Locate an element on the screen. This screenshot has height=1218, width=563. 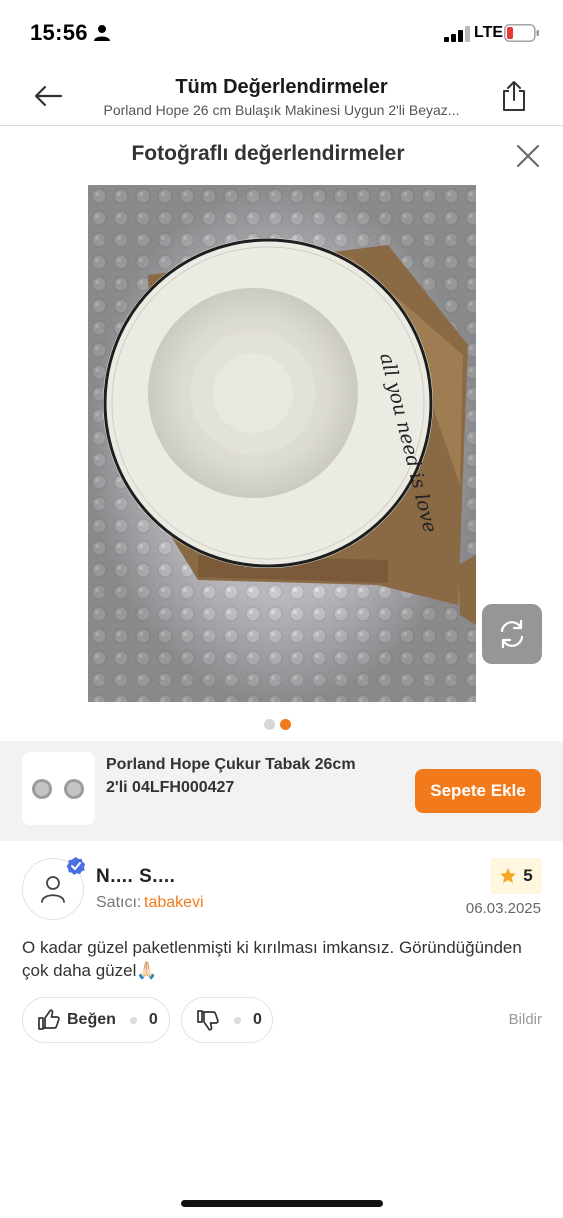
share-icon is located at coordinates (514, 96).